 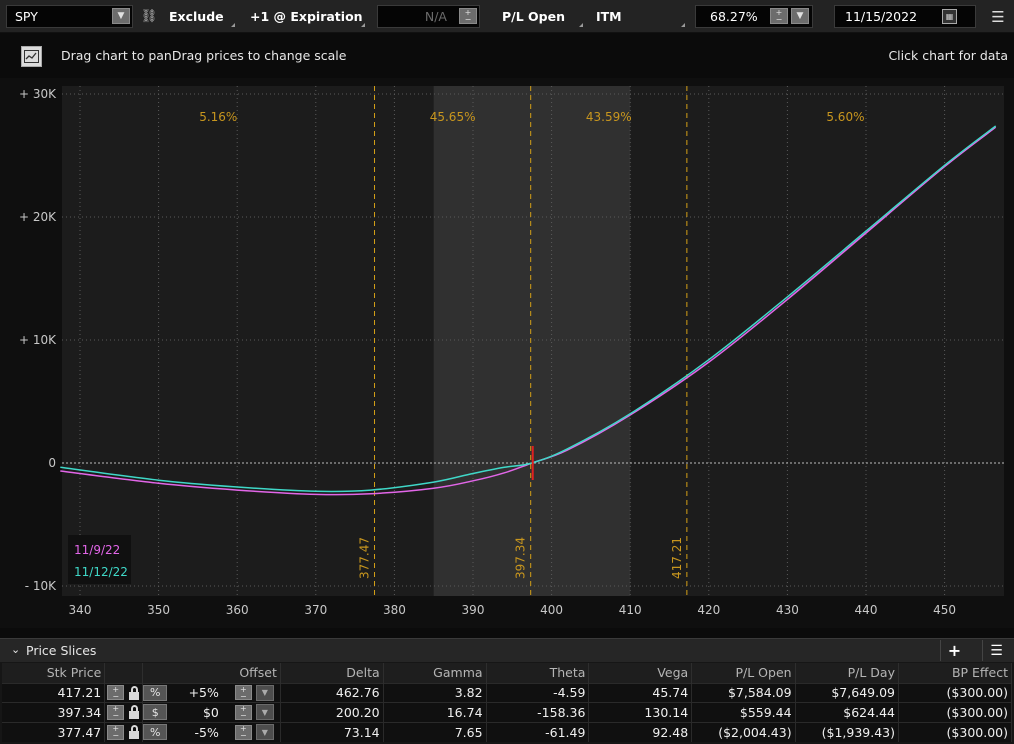 I want to click on calendar-icon: ▦, so click(x=949, y=16).